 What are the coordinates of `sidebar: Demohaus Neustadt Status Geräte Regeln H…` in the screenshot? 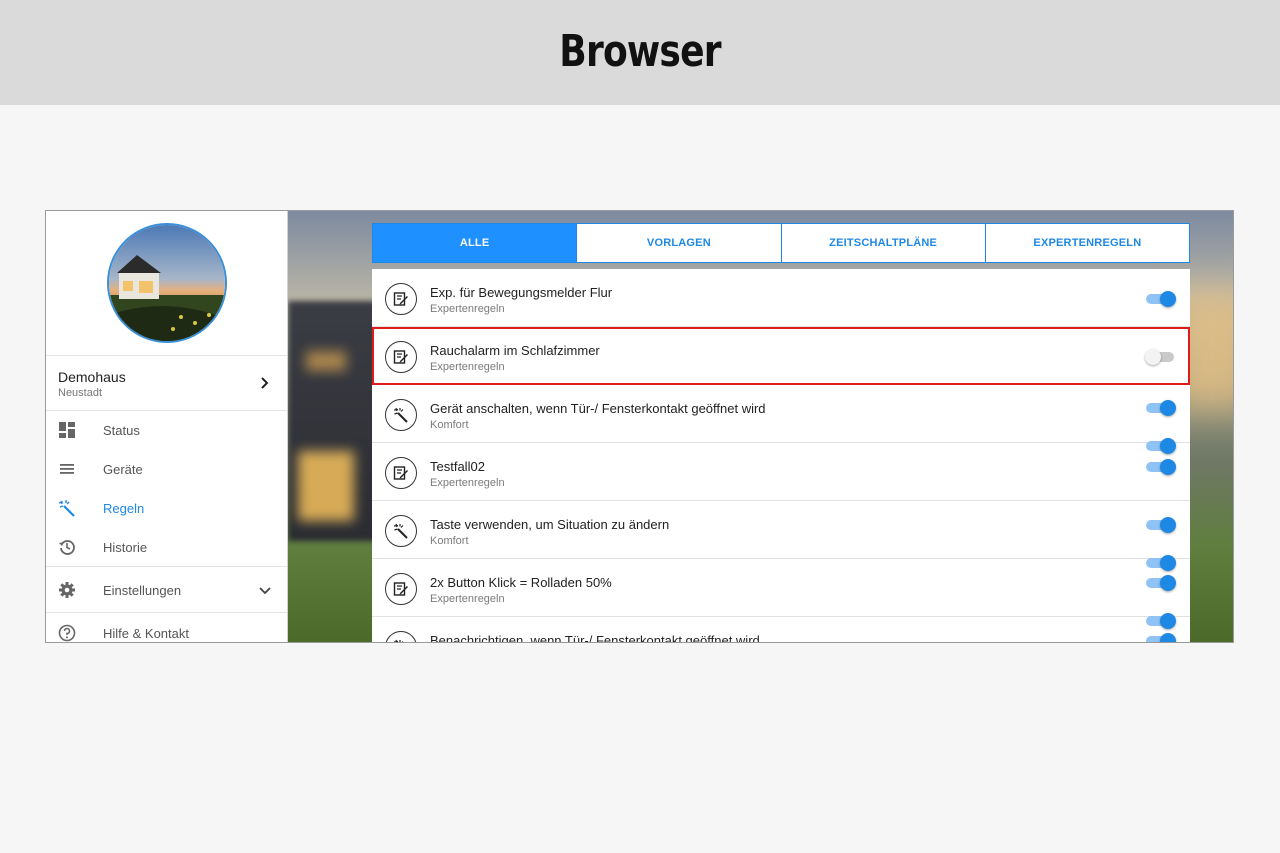 It's located at (167, 426).